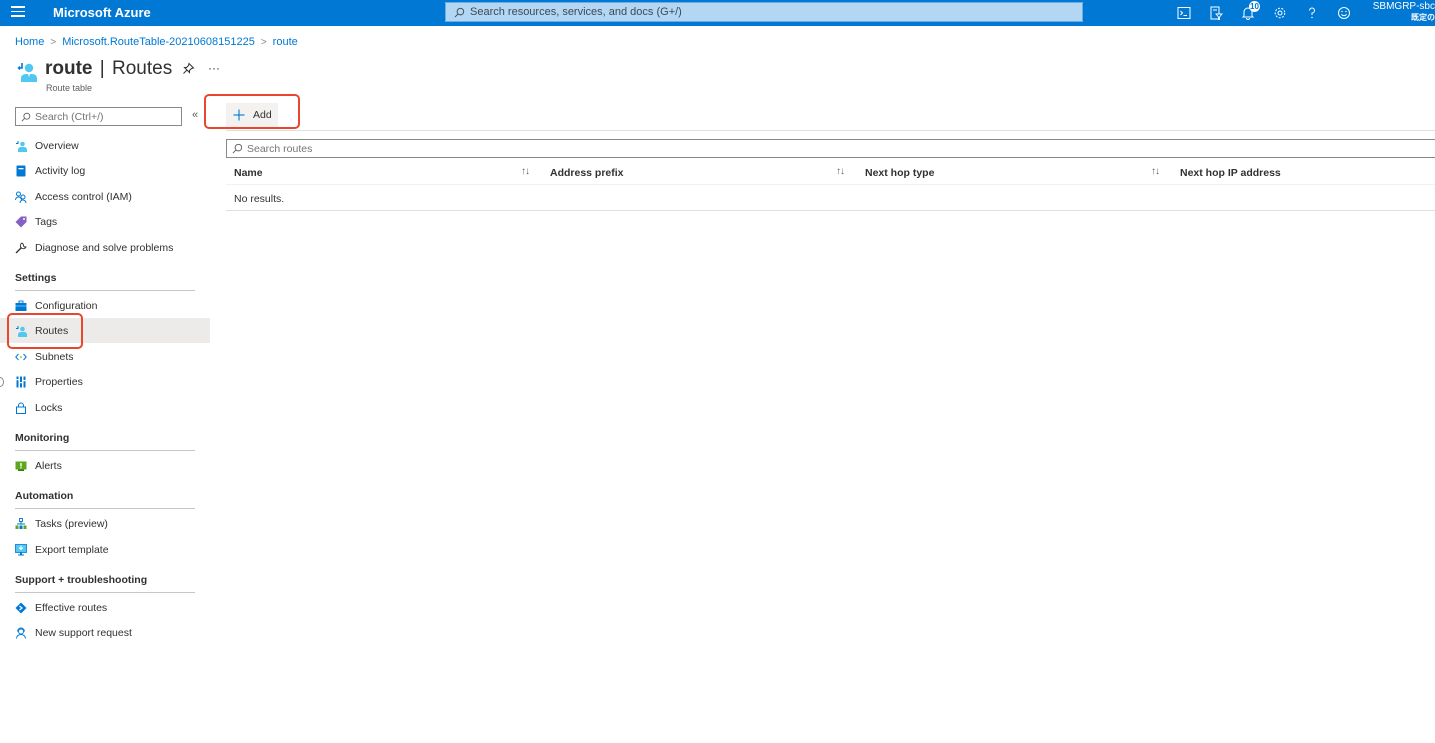 The image size is (1435, 743). I want to click on nav-section-automation: Automation, so click(105, 499).